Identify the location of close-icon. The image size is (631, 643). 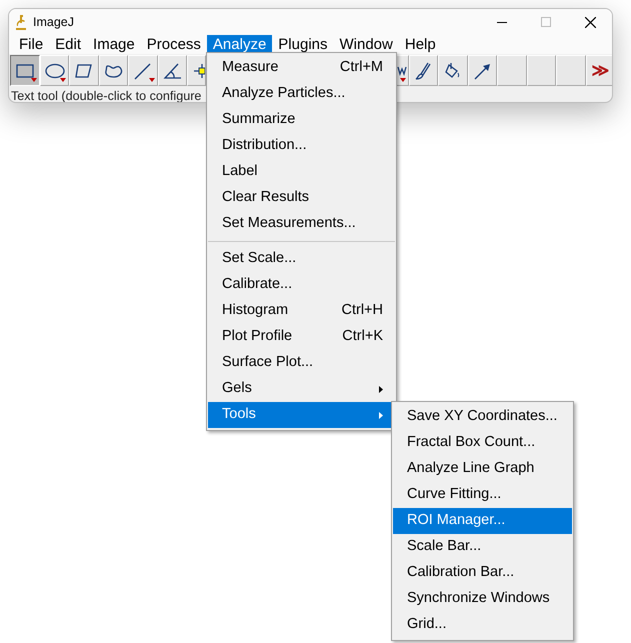
(590, 22).